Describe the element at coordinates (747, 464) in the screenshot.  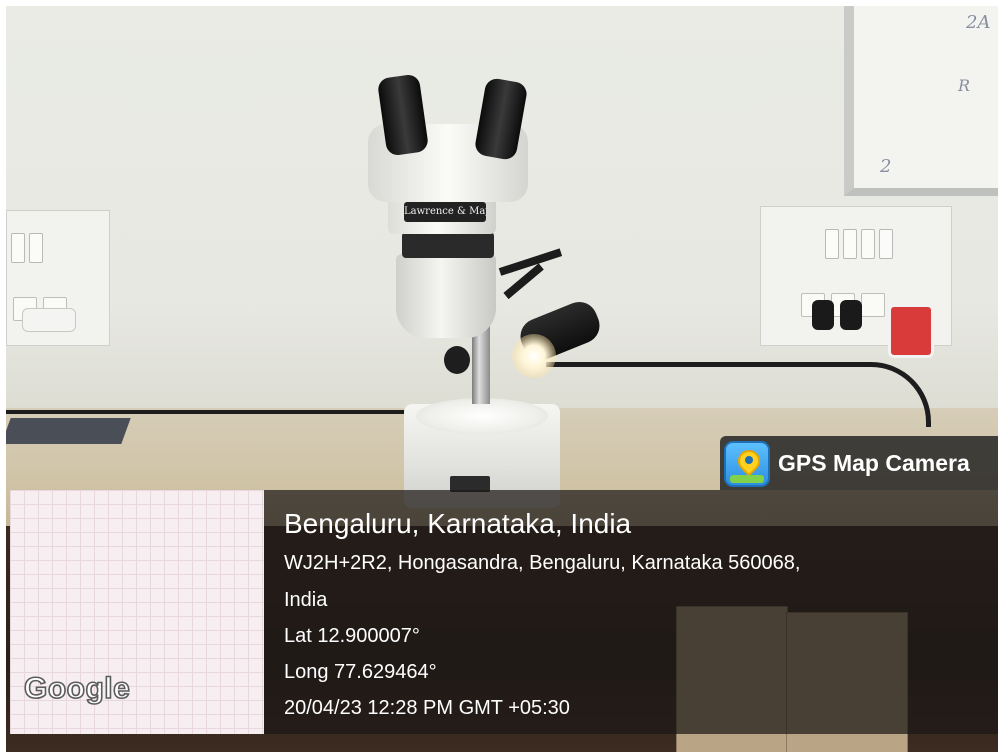
I see `map-pin-icon` at that location.